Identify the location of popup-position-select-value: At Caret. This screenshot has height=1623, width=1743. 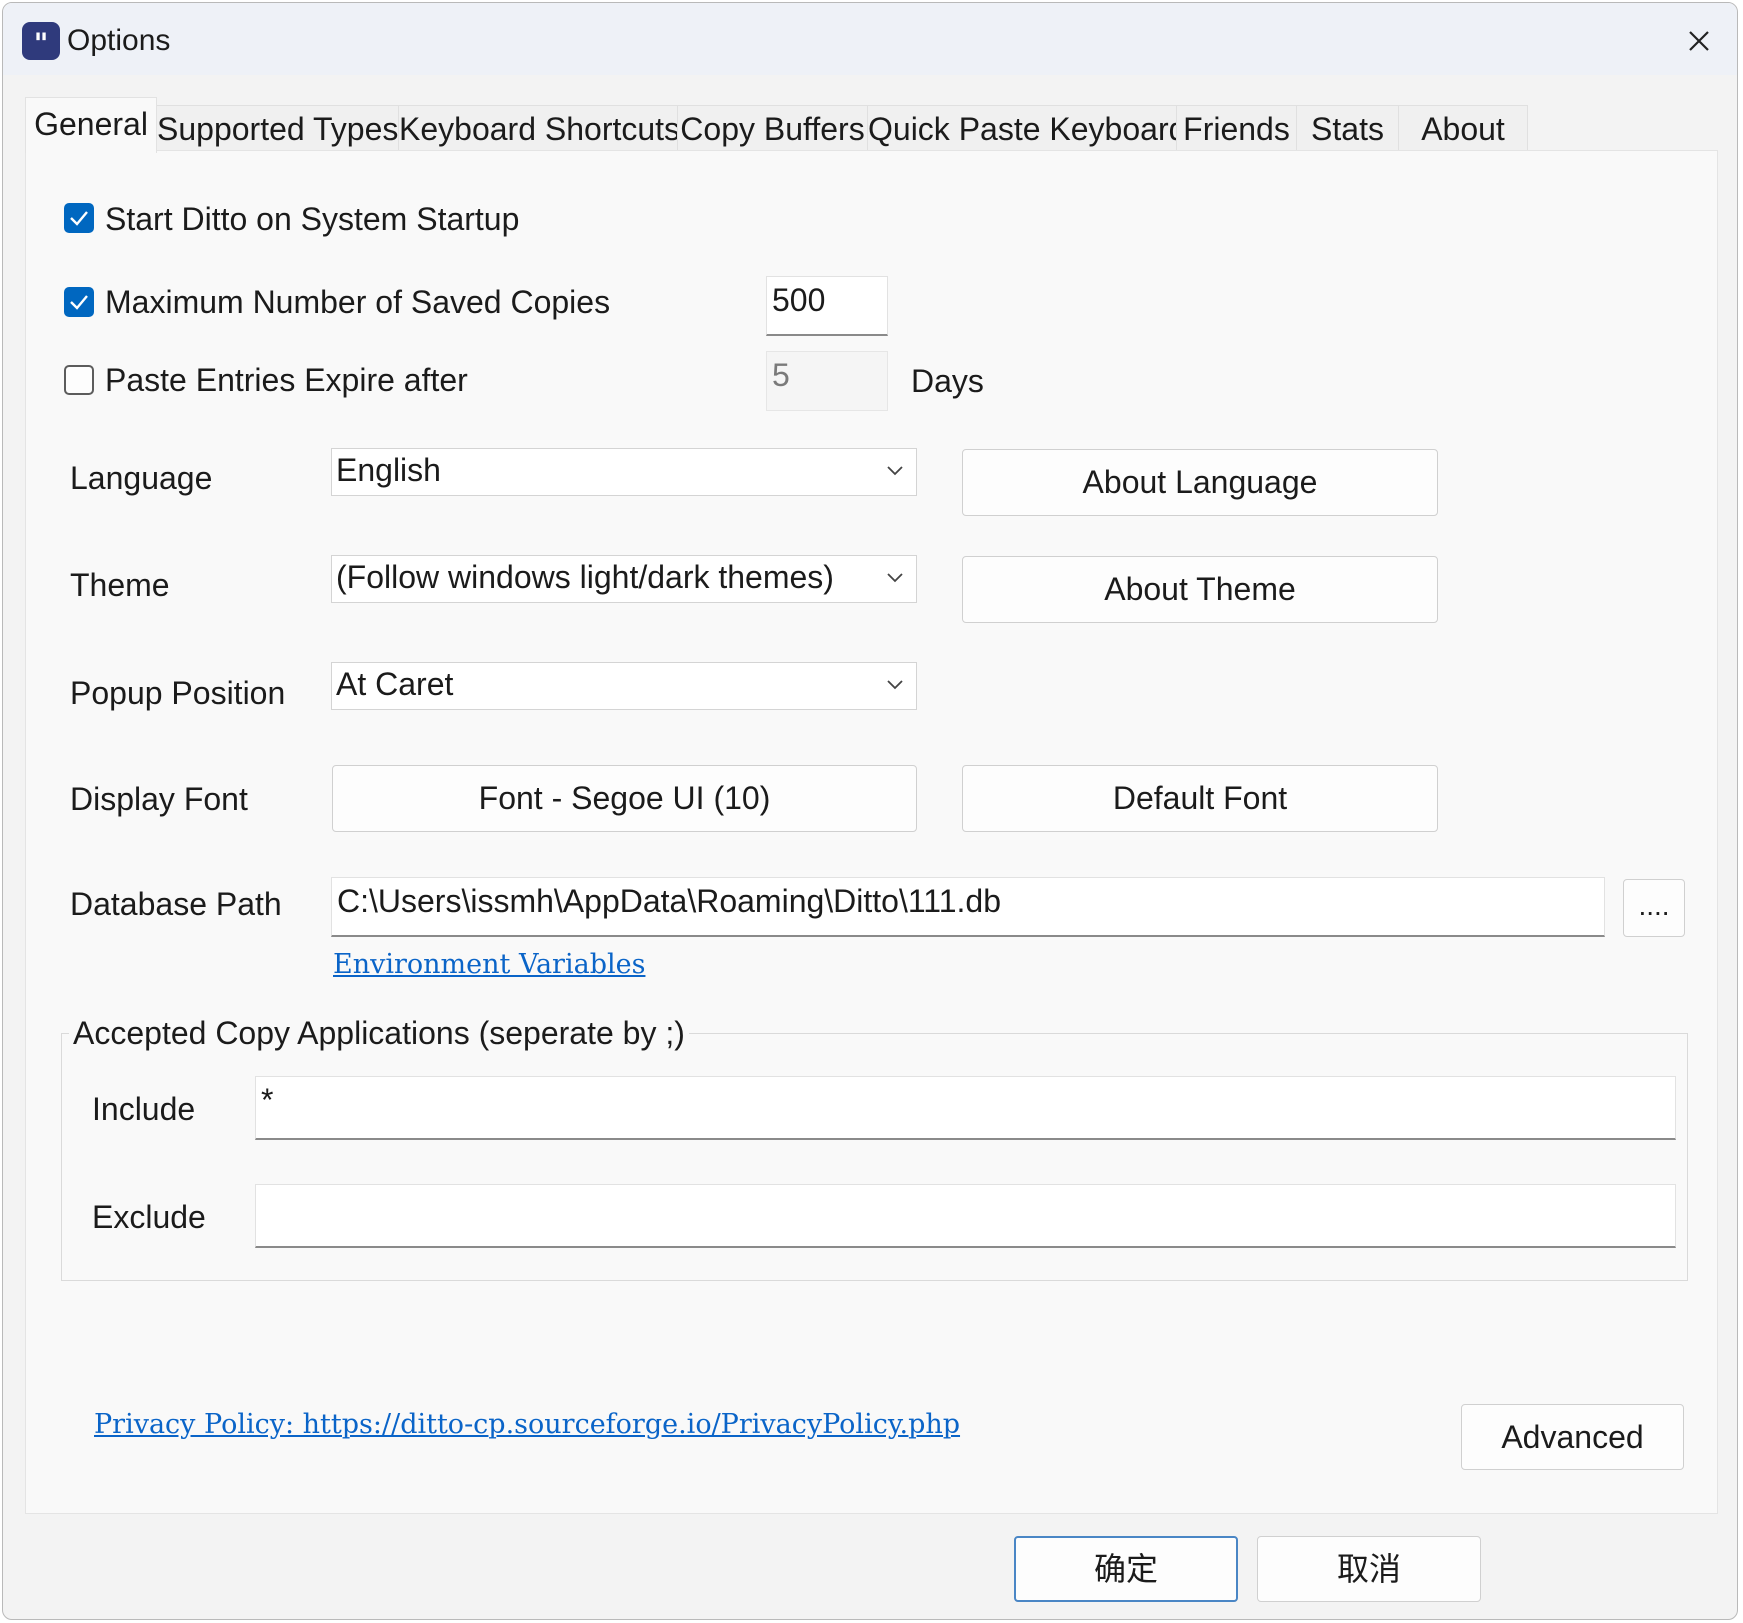
(395, 684).